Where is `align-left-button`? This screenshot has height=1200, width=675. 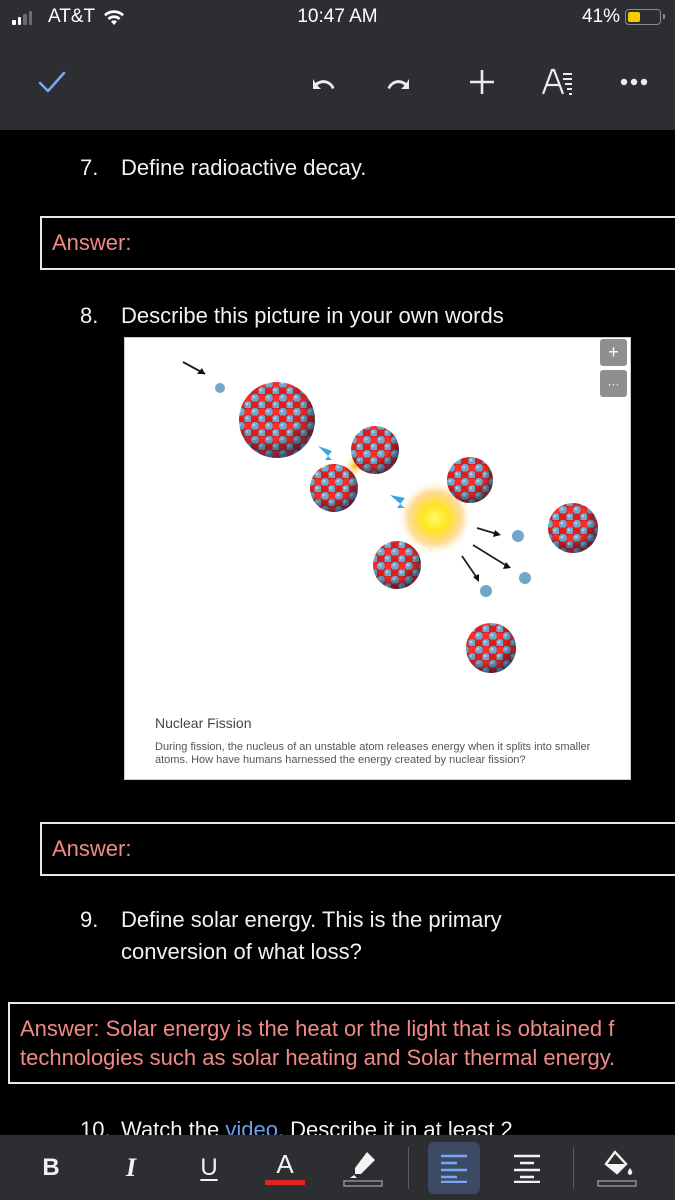 align-left-button is located at coordinates (454, 1168).